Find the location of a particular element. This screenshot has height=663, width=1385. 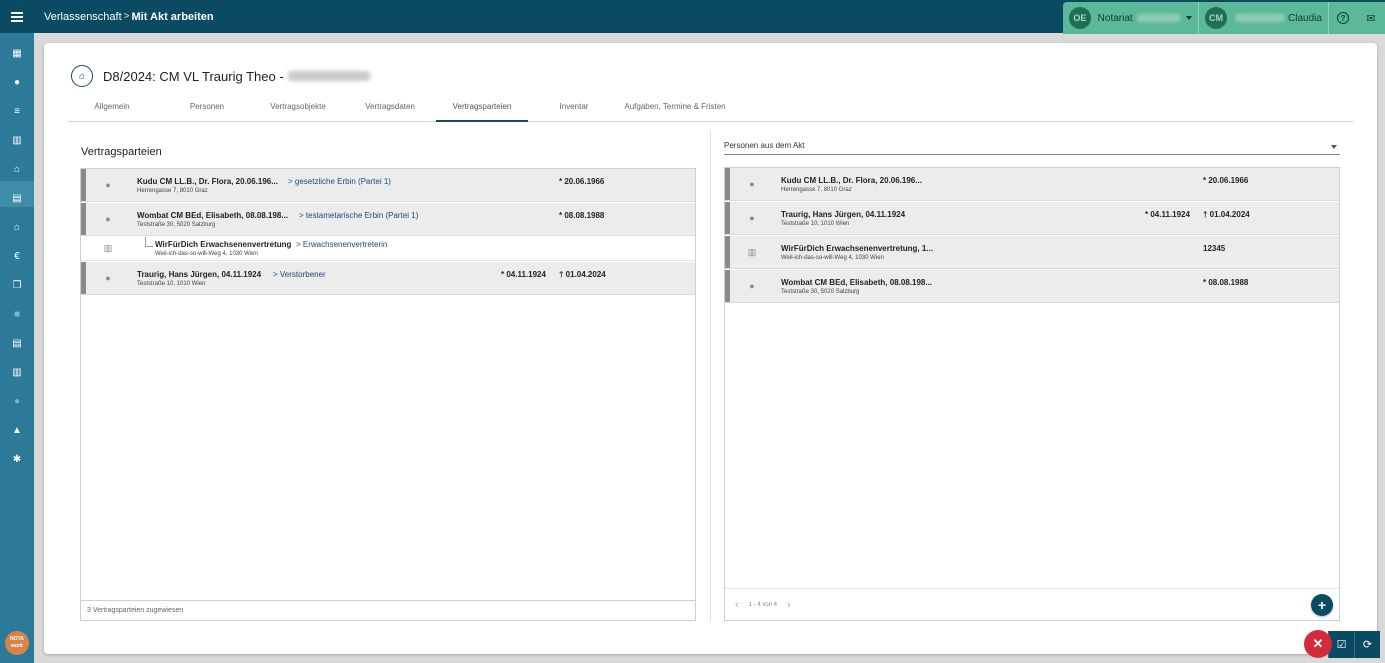

add-button: + is located at coordinates (1322, 605).